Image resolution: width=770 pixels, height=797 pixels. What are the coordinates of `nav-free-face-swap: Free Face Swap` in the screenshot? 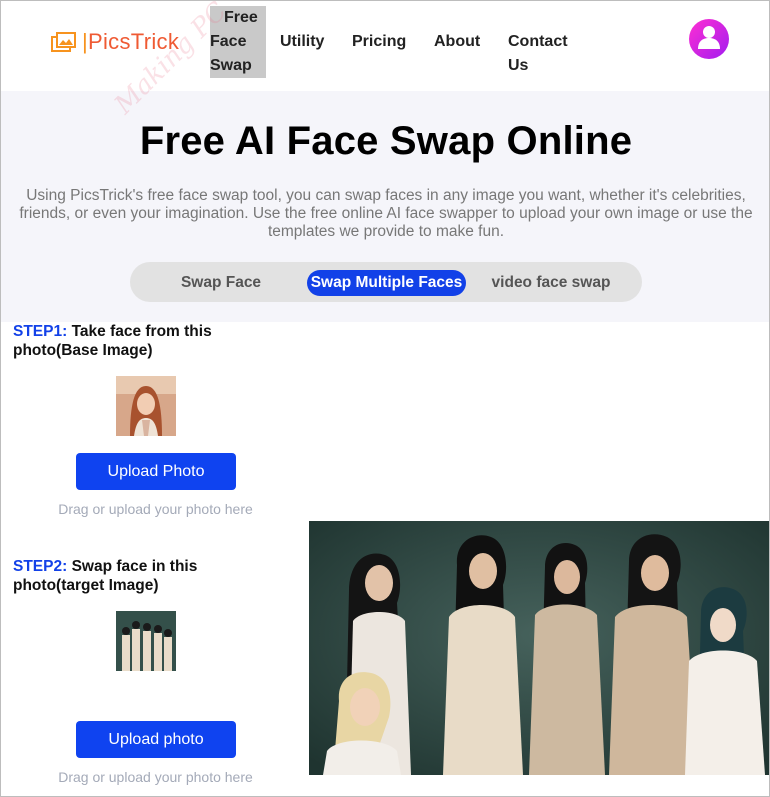 It's located at (238, 42).